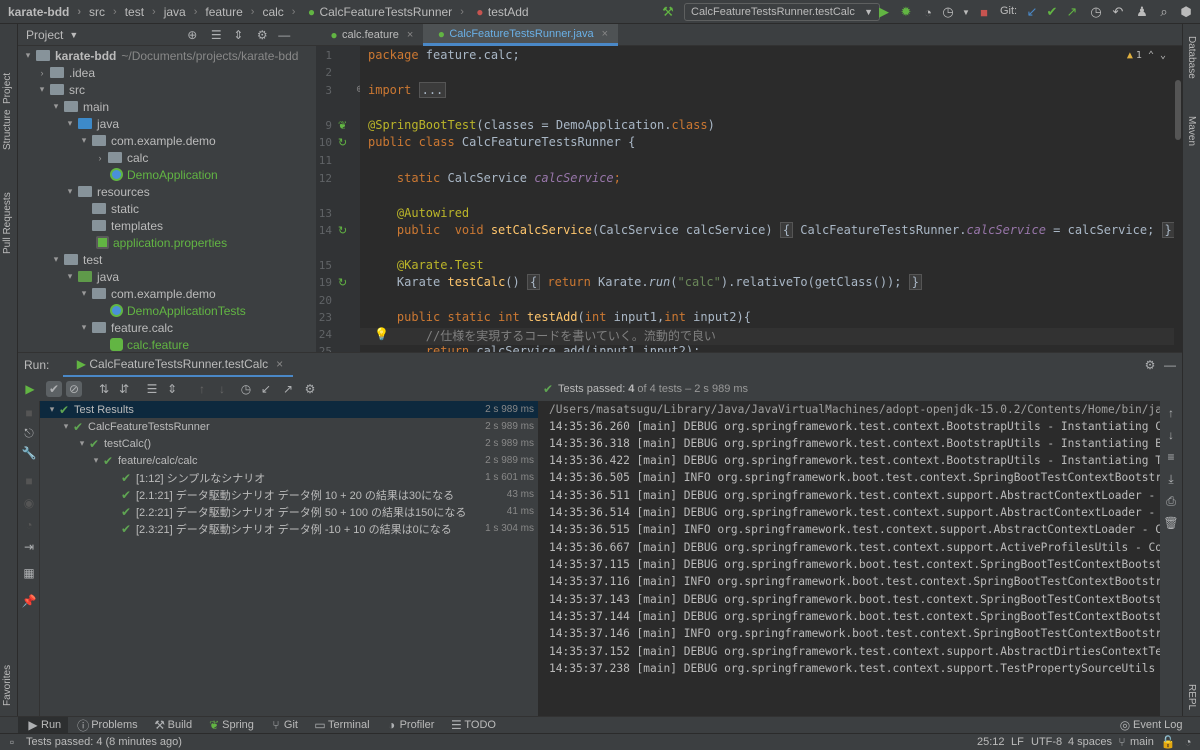 Image resolution: width=1200 pixels, height=750 pixels. I want to click on user-icon: ♟, so click(1142, 12).